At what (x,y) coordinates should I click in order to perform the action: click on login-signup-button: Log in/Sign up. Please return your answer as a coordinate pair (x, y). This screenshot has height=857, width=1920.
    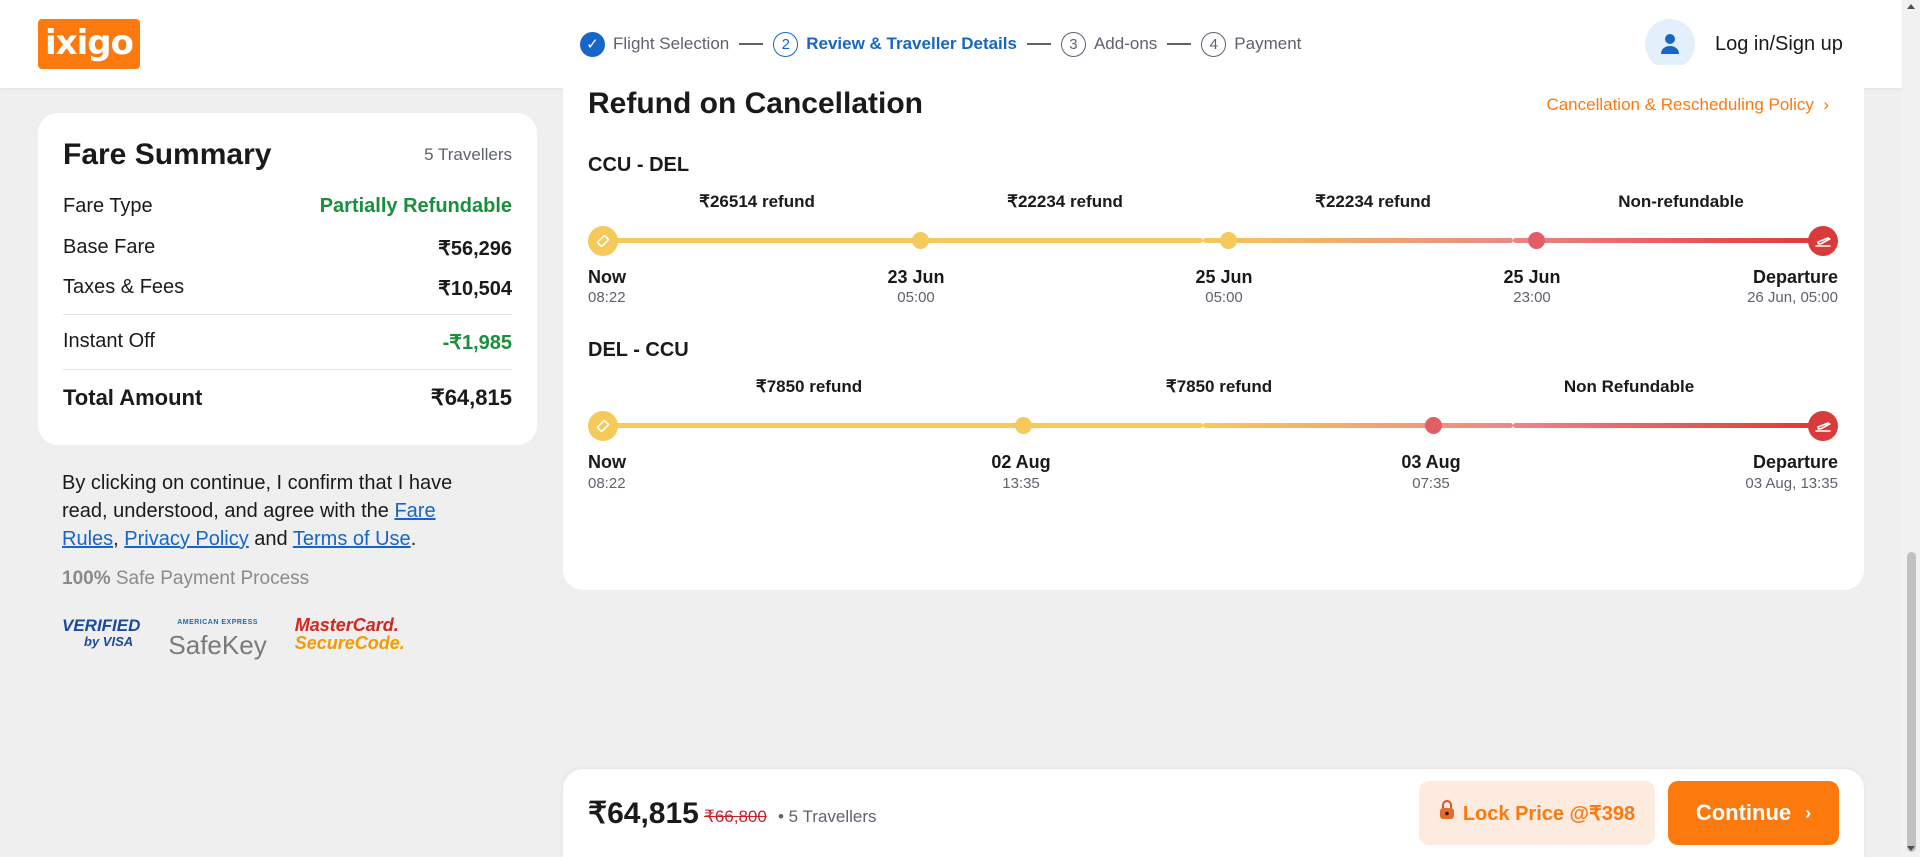
    Looking at the image, I should click on (1744, 44).